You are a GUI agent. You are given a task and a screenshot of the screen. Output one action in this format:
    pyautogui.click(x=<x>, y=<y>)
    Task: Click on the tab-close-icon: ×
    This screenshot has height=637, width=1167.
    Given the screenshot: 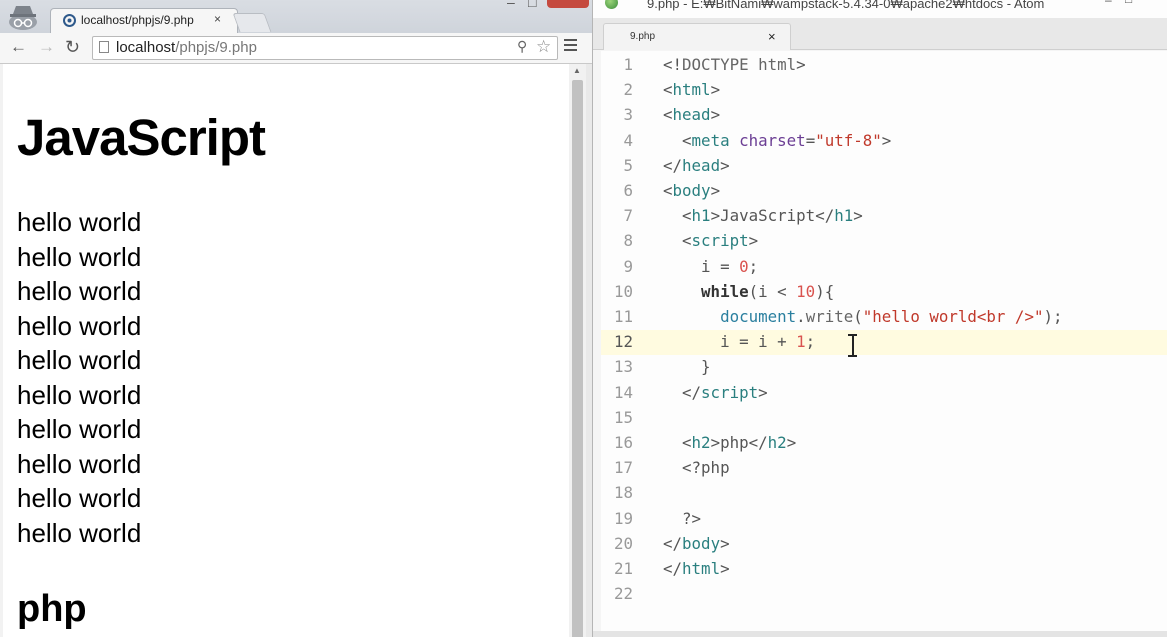 What is the action you would take?
    pyautogui.click(x=217, y=19)
    